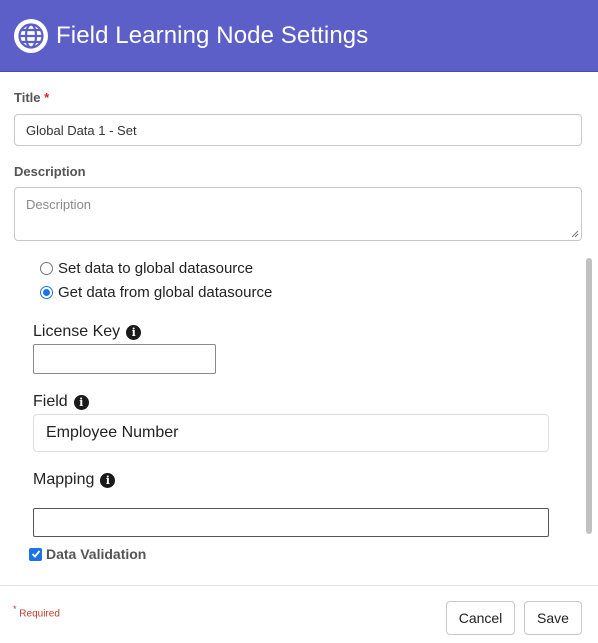  What do you see at coordinates (553, 618) in the screenshot?
I see `save-button: Save` at bounding box center [553, 618].